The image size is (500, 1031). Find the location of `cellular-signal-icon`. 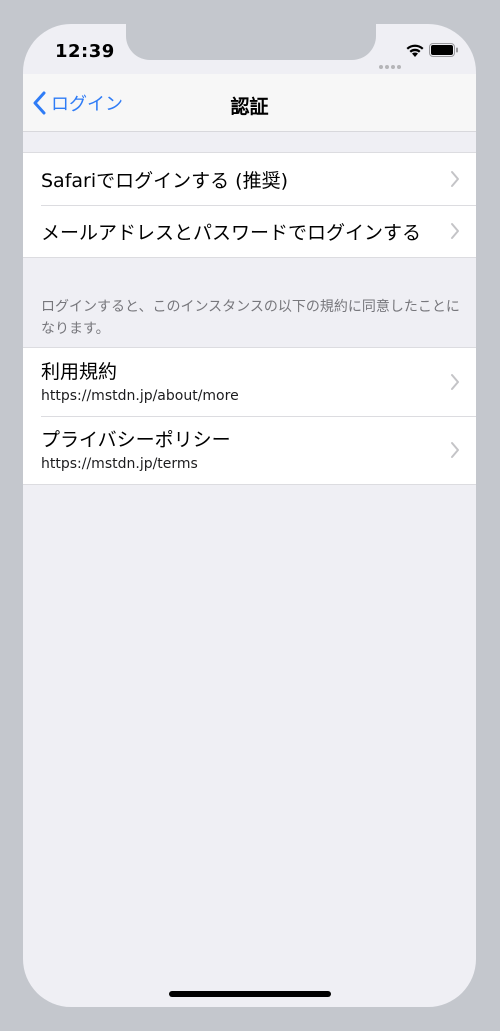

cellular-signal-icon is located at coordinates (391, 63).